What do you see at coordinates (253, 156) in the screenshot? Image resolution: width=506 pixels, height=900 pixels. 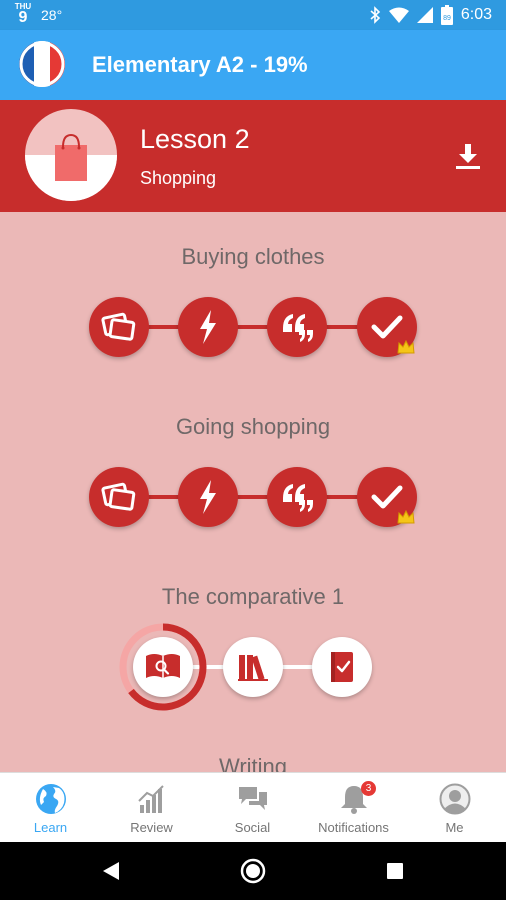 I see `lesson-header: Lesson 2 Shopping` at bounding box center [253, 156].